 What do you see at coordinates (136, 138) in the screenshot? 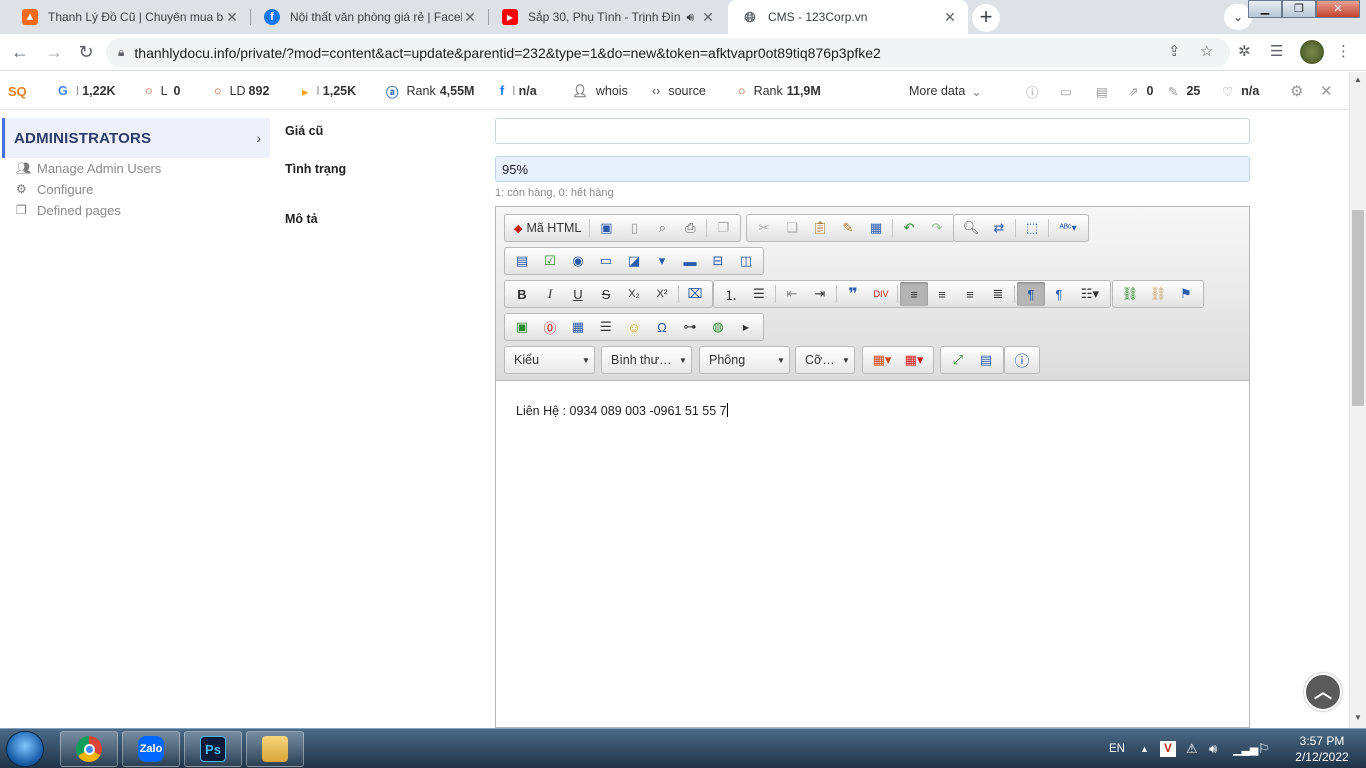
I see `sidebar-heading-administrators: ADMINISTRATORS ›` at bounding box center [136, 138].